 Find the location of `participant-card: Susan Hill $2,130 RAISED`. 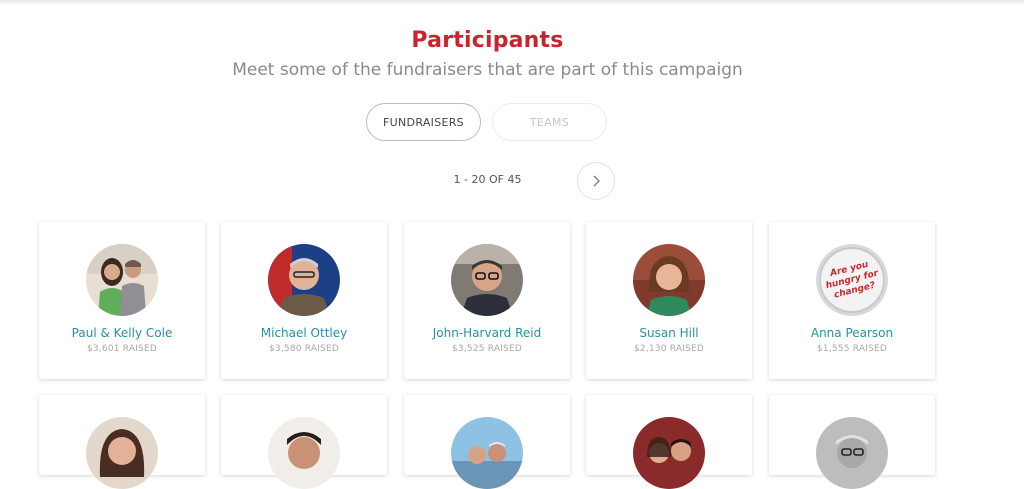

participant-card: Susan Hill $2,130 RAISED is located at coordinates (669, 300).